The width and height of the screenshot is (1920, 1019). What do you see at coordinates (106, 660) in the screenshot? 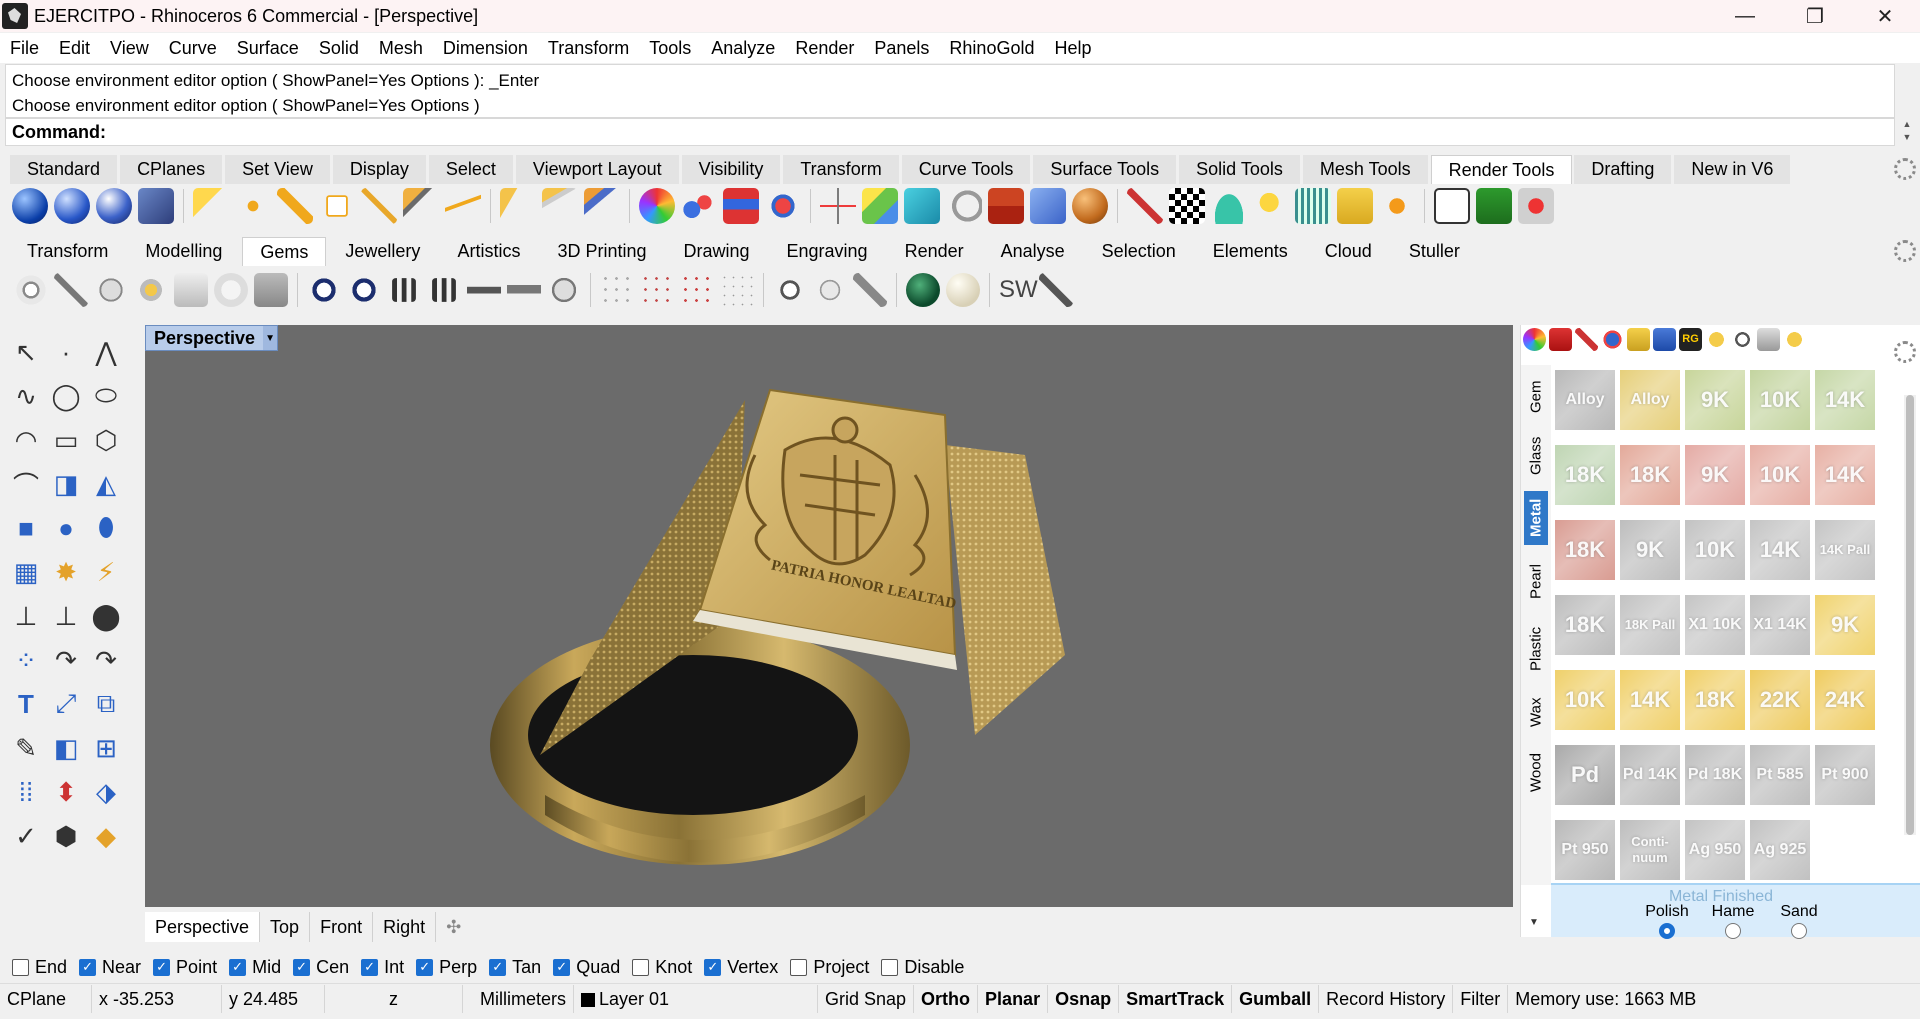
I see `offset-icon: ↷` at bounding box center [106, 660].